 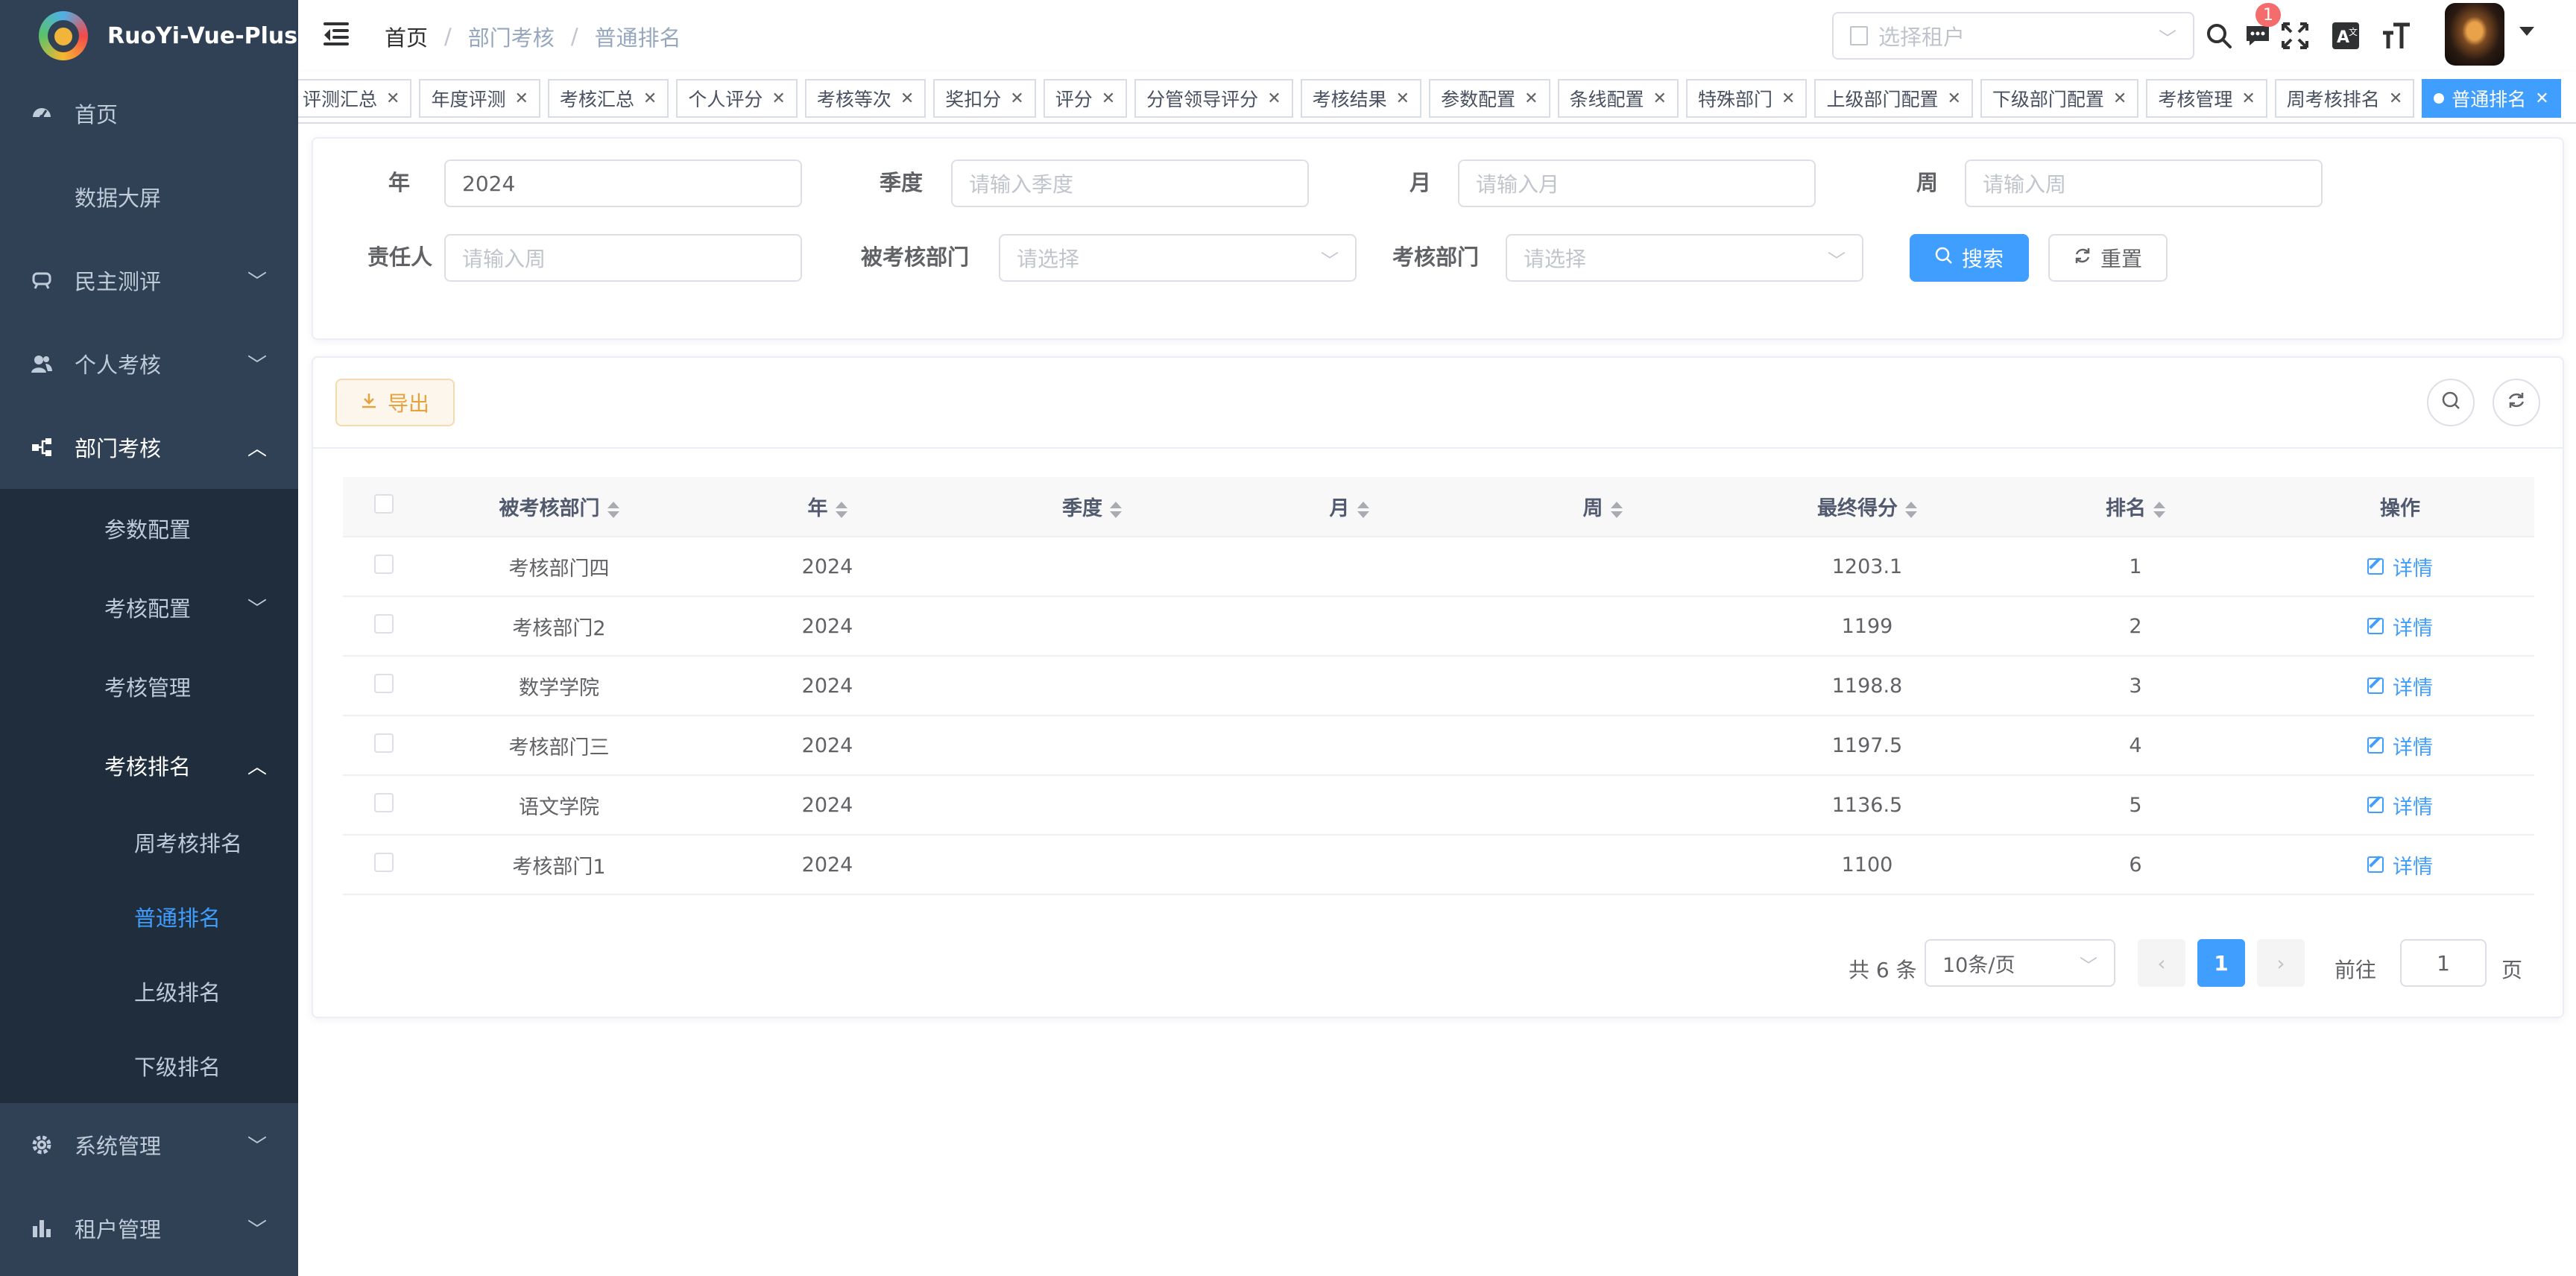 I want to click on tag-item: 上级部门配置 ✕, so click(x=1893, y=98).